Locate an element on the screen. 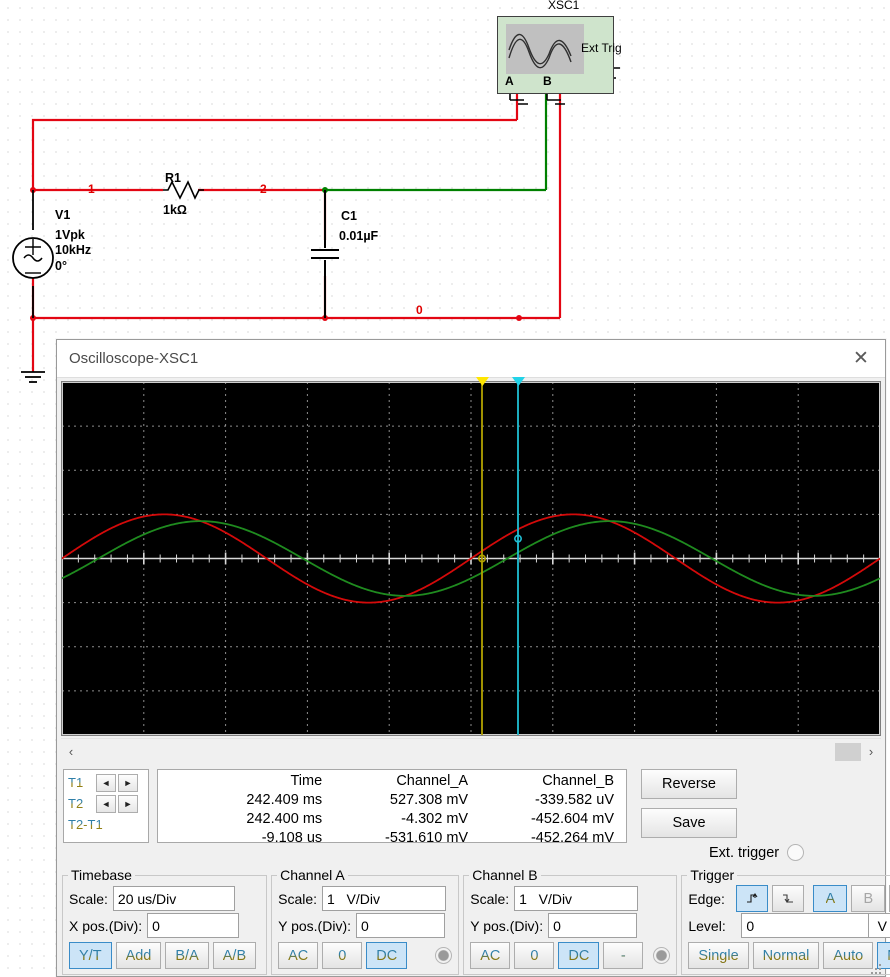  trigger-edge-row: Edge: A B Ext is located at coordinates (789, 898).